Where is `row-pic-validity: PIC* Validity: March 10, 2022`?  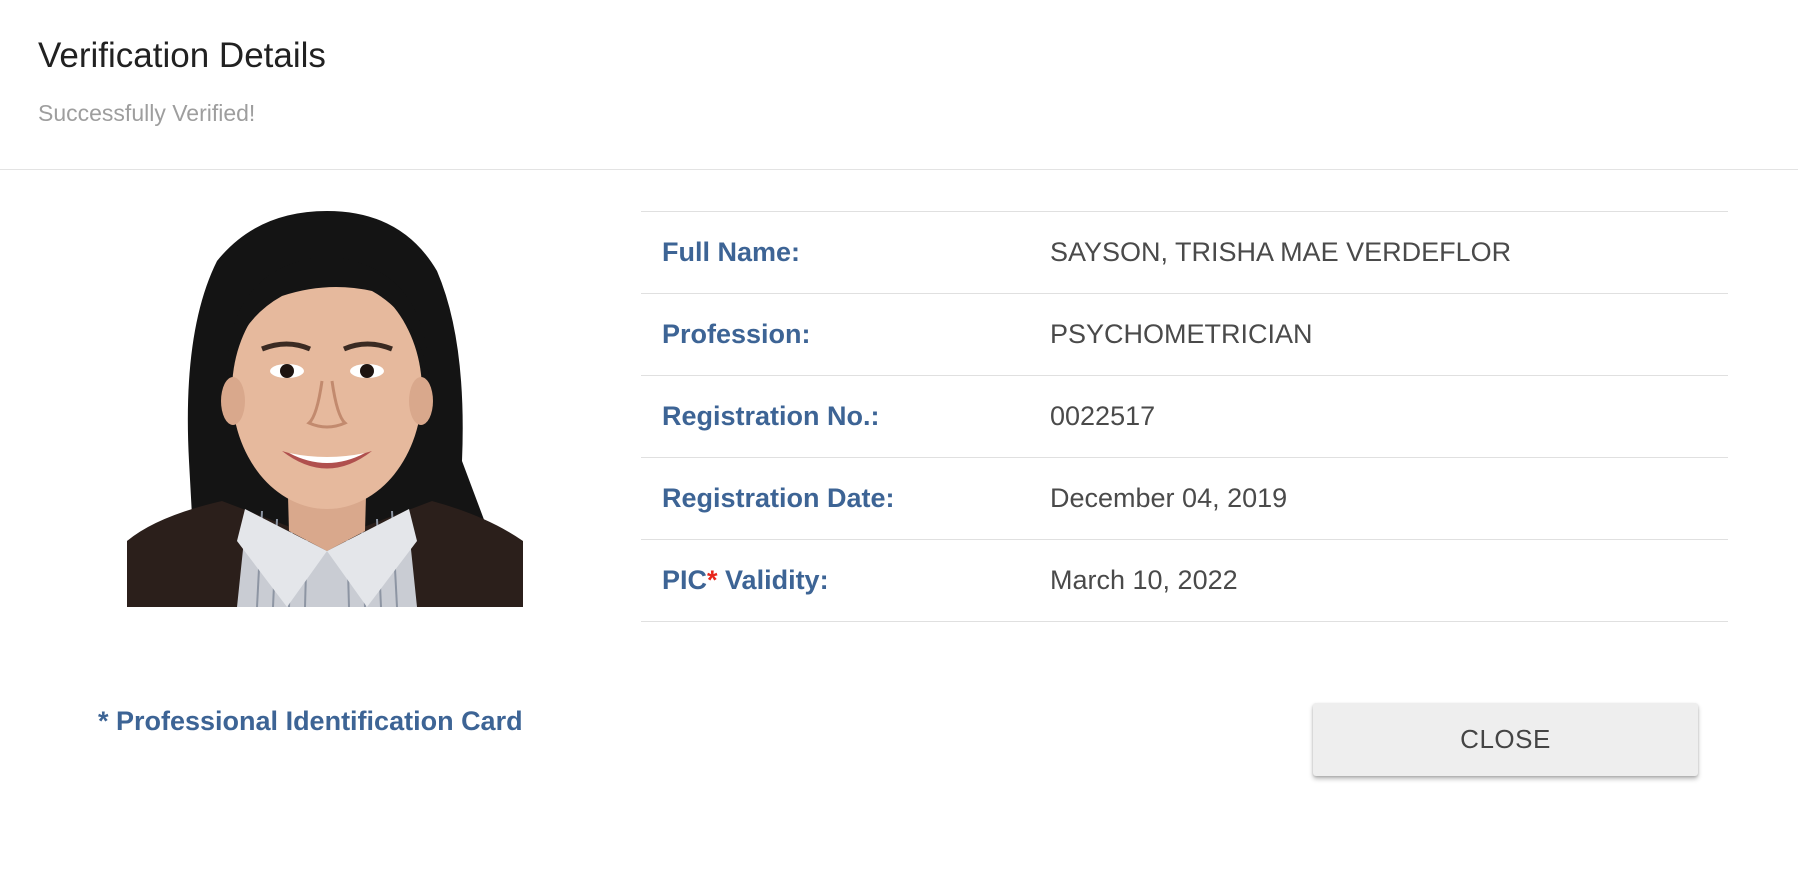 row-pic-validity: PIC* Validity: March 10, 2022 is located at coordinates (1184, 581).